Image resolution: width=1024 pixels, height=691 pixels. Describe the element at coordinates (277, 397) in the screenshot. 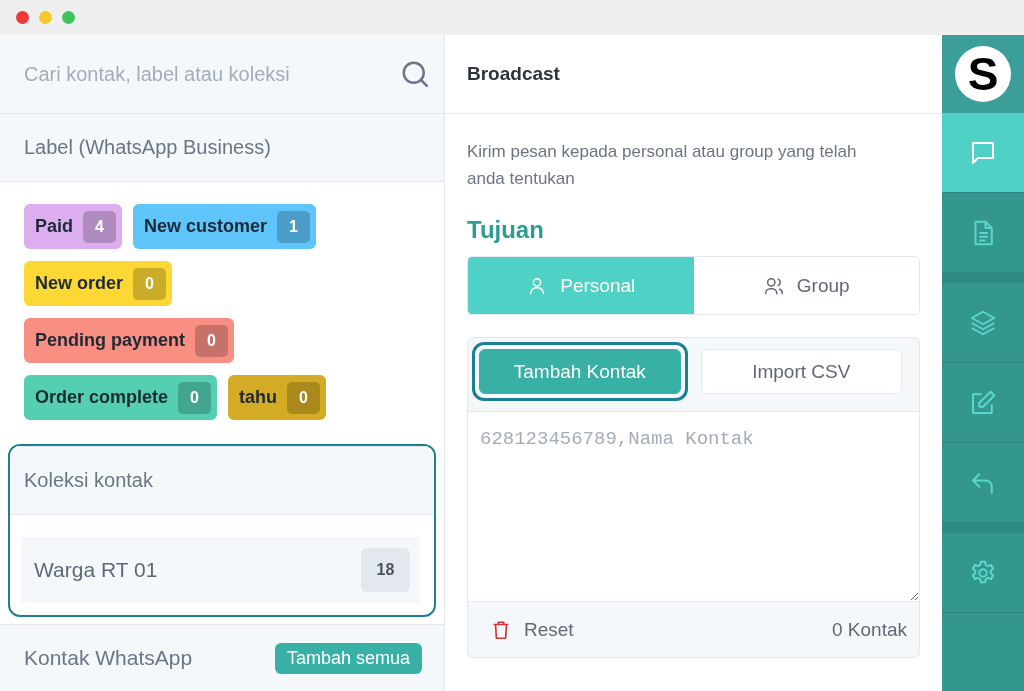

I see `label-chip: tahu 0` at that location.